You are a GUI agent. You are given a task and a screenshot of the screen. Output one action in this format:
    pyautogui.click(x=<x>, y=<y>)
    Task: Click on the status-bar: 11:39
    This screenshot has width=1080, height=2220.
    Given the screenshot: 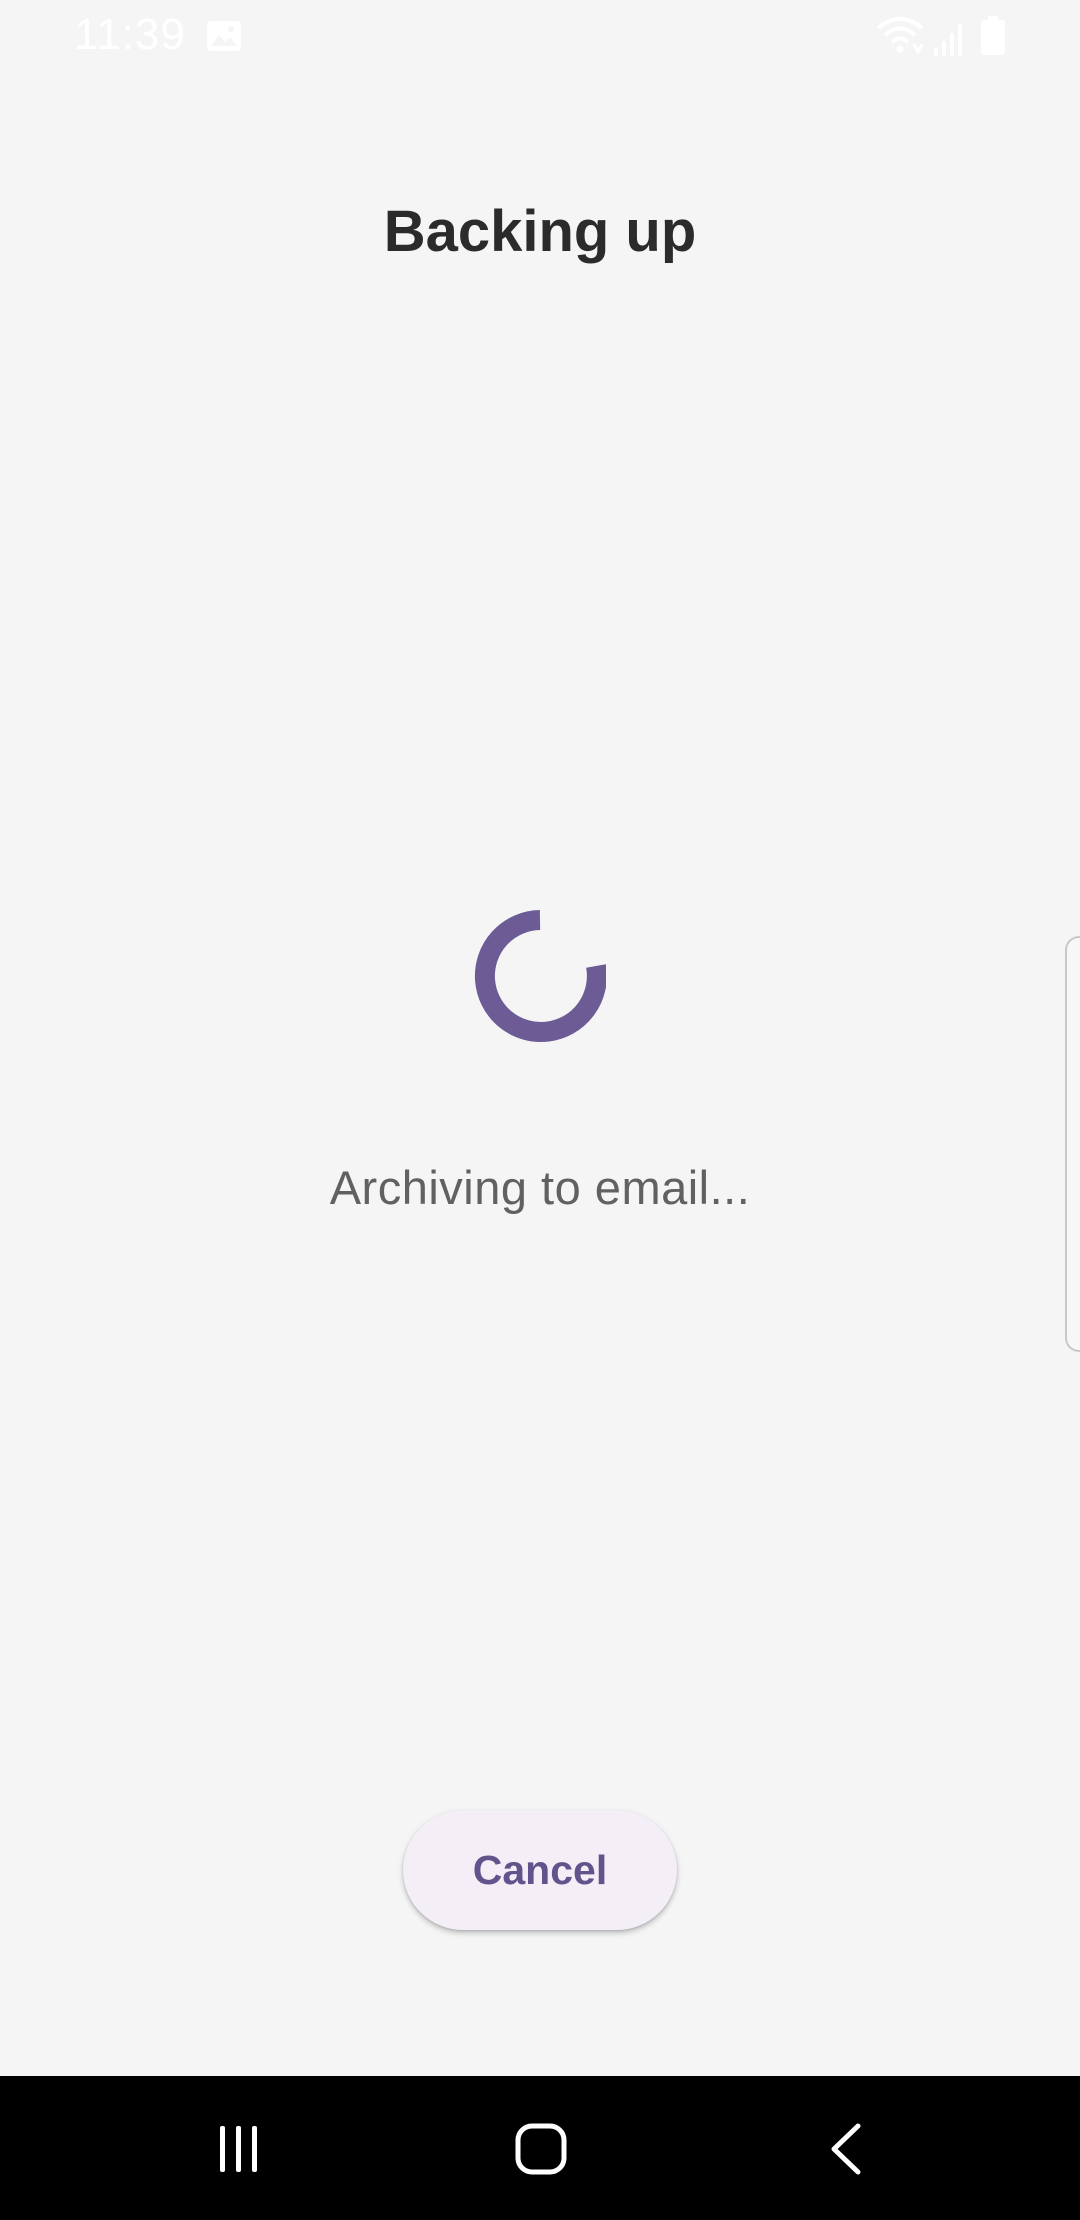 What is the action you would take?
    pyautogui.click(x=540, y=37)
    